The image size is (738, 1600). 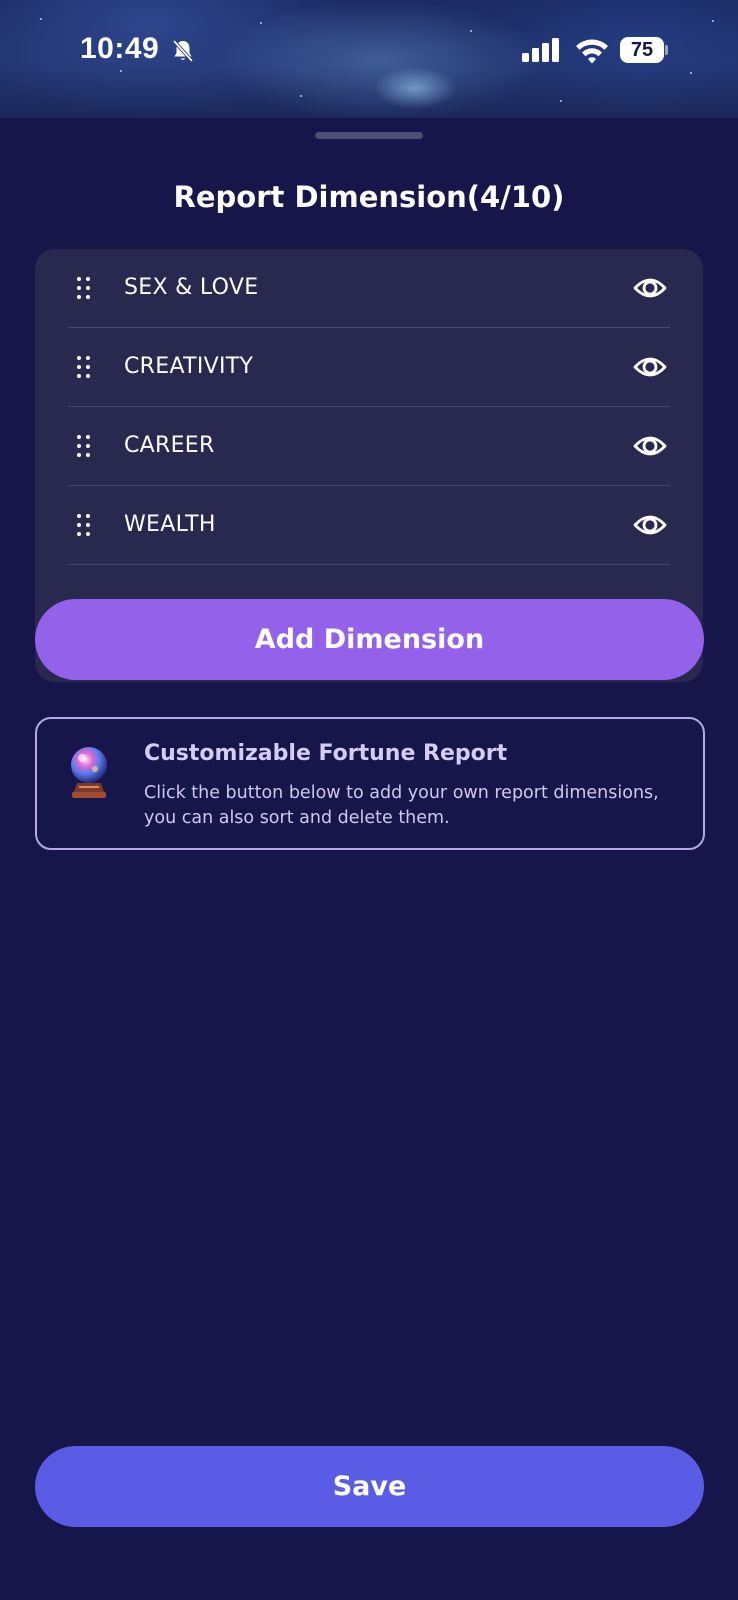 What do you see at coordinates (326, 753) in the screenshot?
I see `info-title: Customizable Fortune Report` at bounding box center [326, 753].